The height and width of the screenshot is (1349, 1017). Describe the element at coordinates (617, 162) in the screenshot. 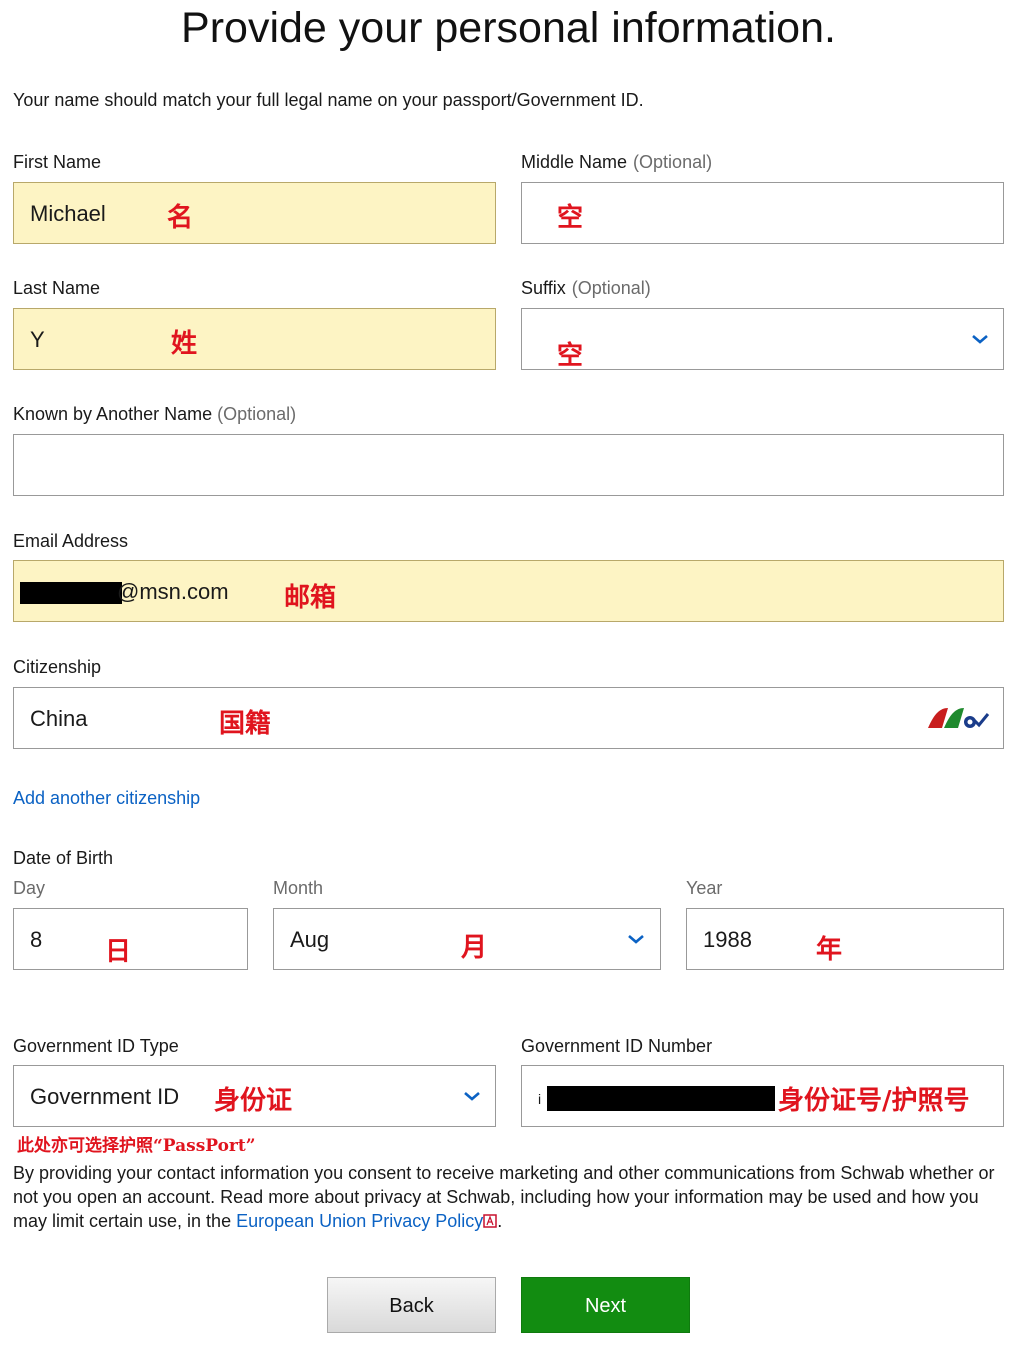

I see `middle-name-label: Middle Name (Optional)` at that location.